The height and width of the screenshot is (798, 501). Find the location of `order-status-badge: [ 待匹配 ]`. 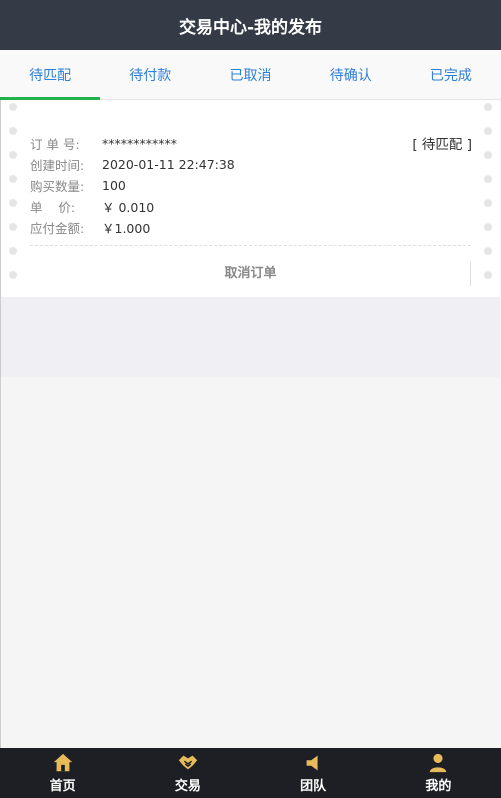

order-status-badge: [ 待匹配 ] is located at coordinates (442, 145).